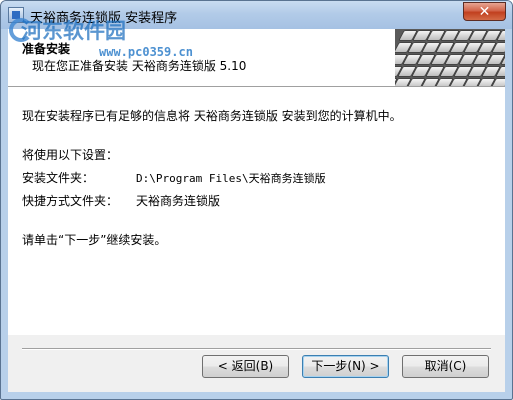  What do you see at coordinates (245, 366) in the screenshot?
I see `back-button: < 返回(B)` at bounding box center [245, 366].